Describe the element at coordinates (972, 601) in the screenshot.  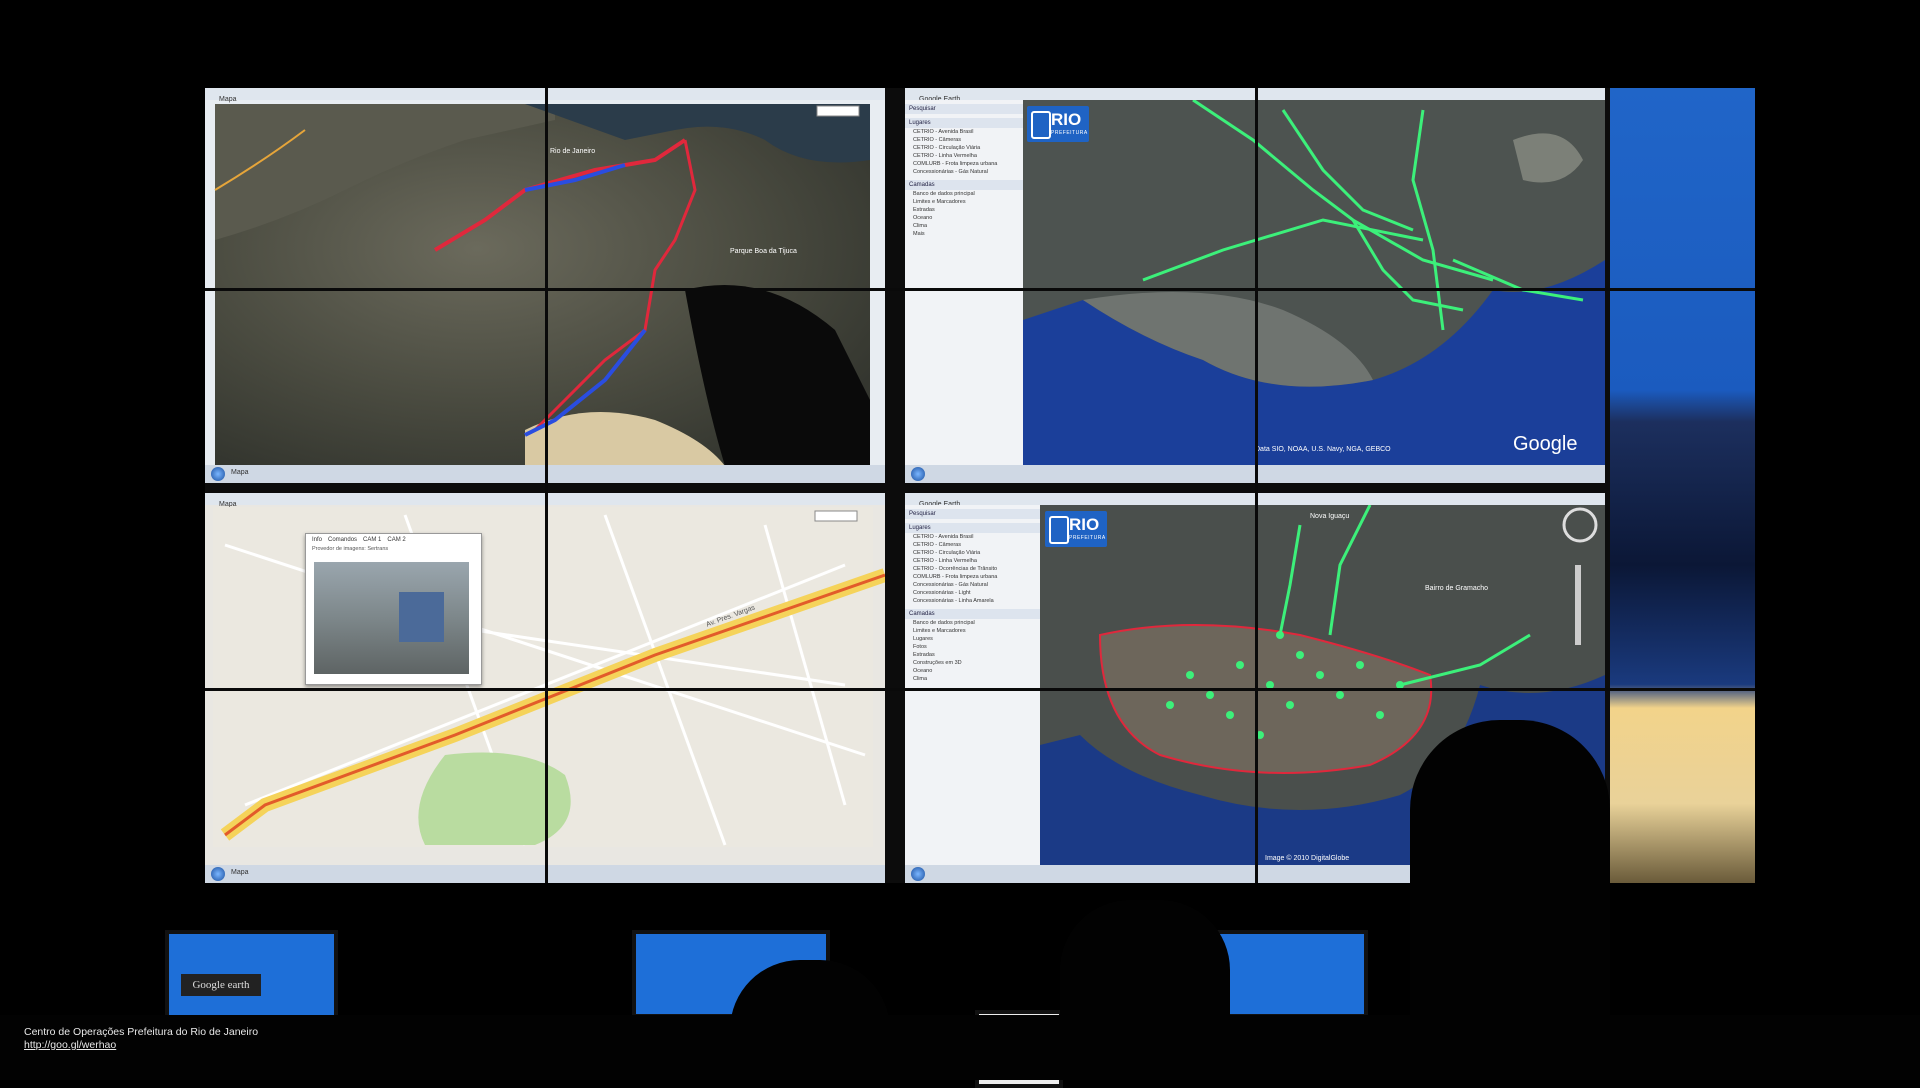
I see `place-row: Concessionárias - Linha Amarela` at that location.